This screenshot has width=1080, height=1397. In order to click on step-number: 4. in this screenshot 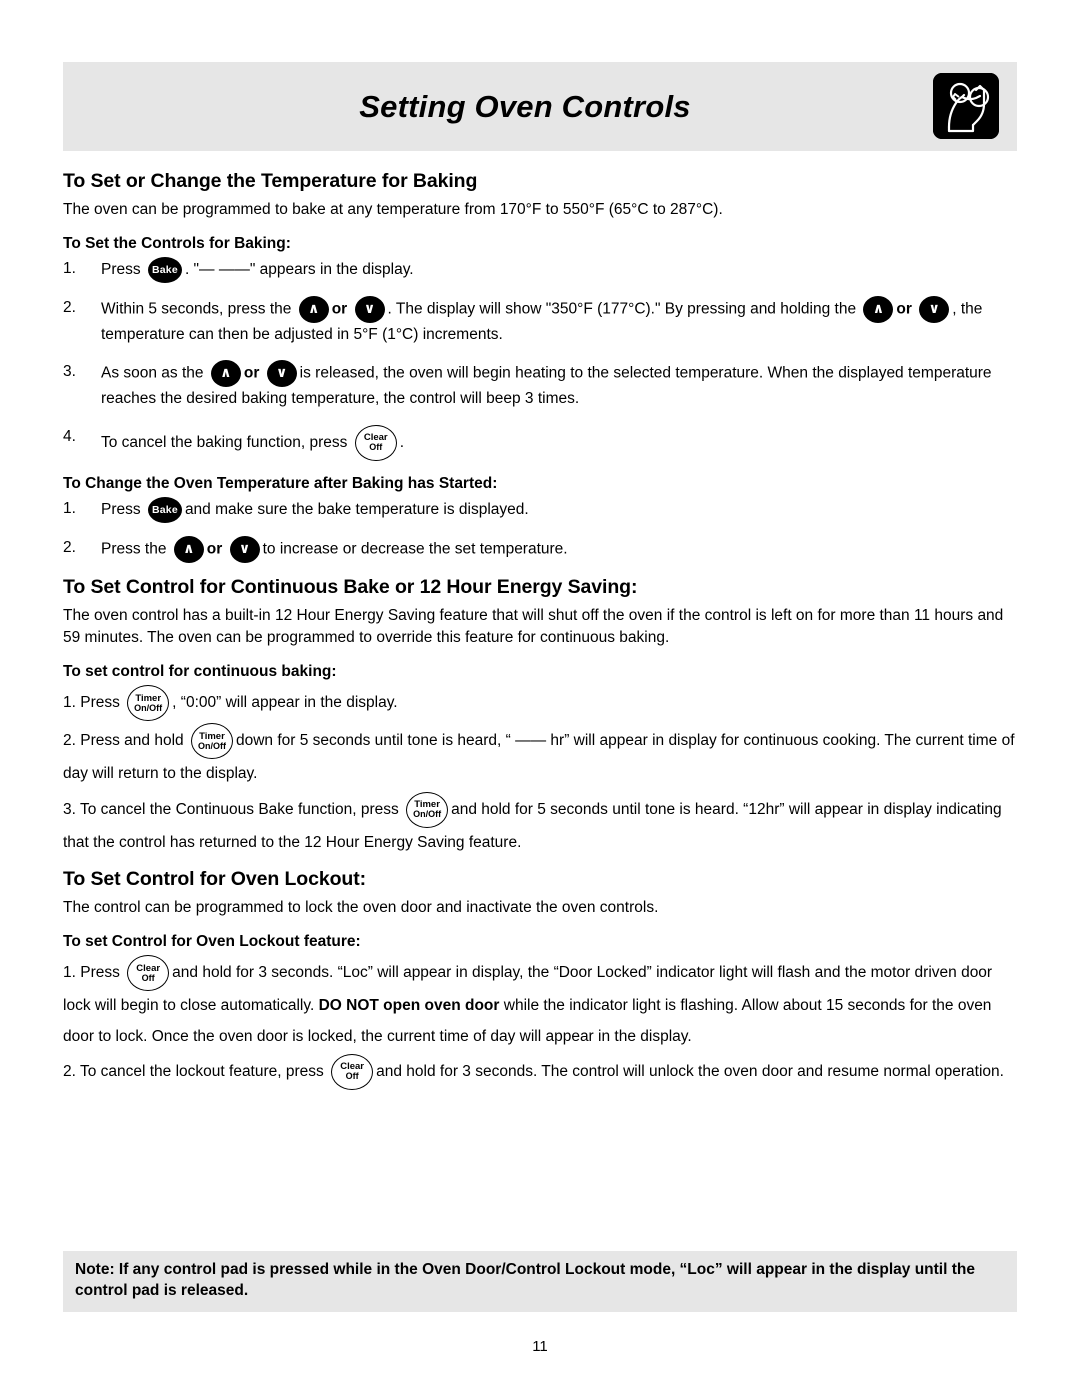, I will do `click(69, 436)`.